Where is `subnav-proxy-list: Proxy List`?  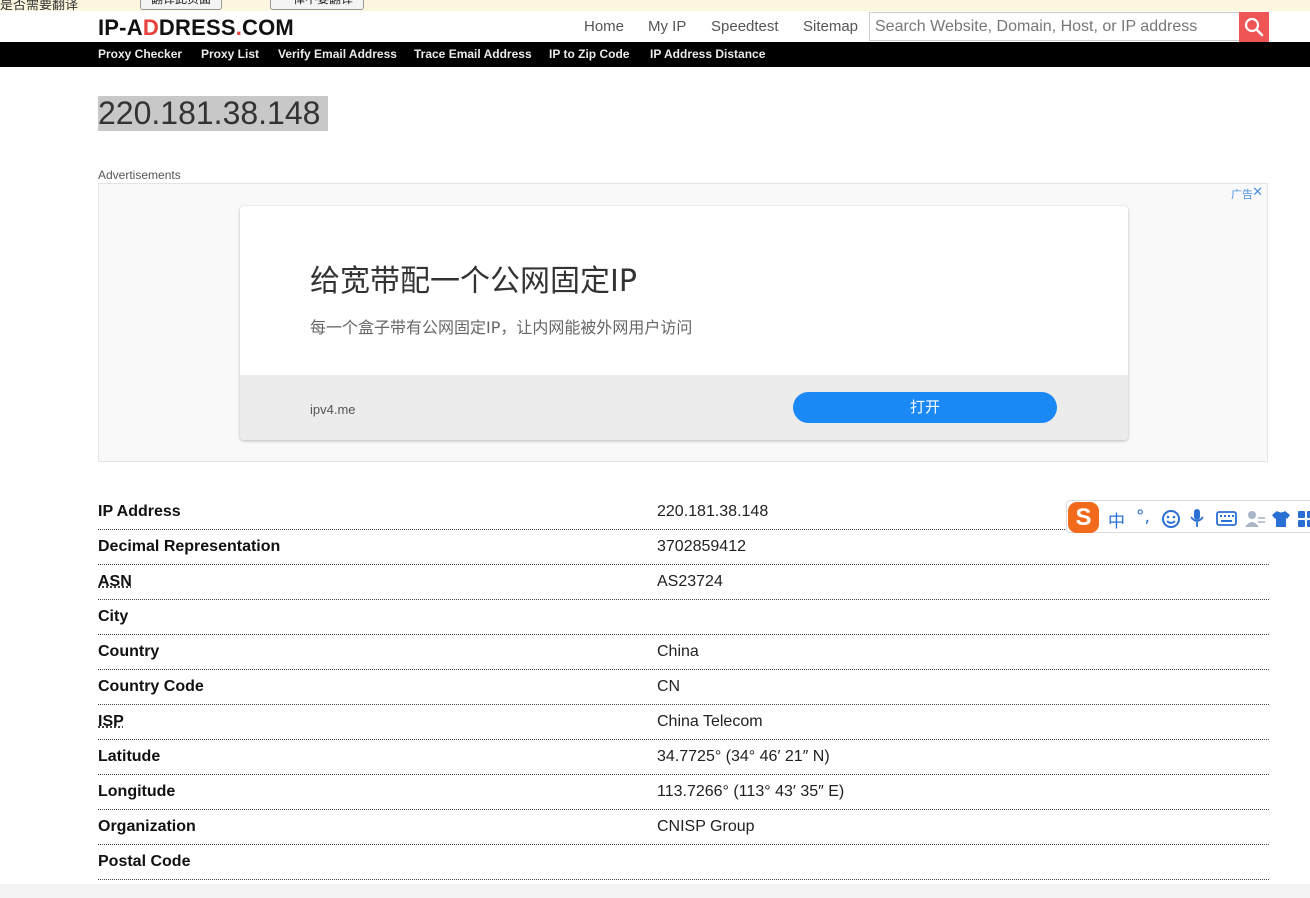 subnav-proxy-list: Proxy List is located at coordinates (230, 54).